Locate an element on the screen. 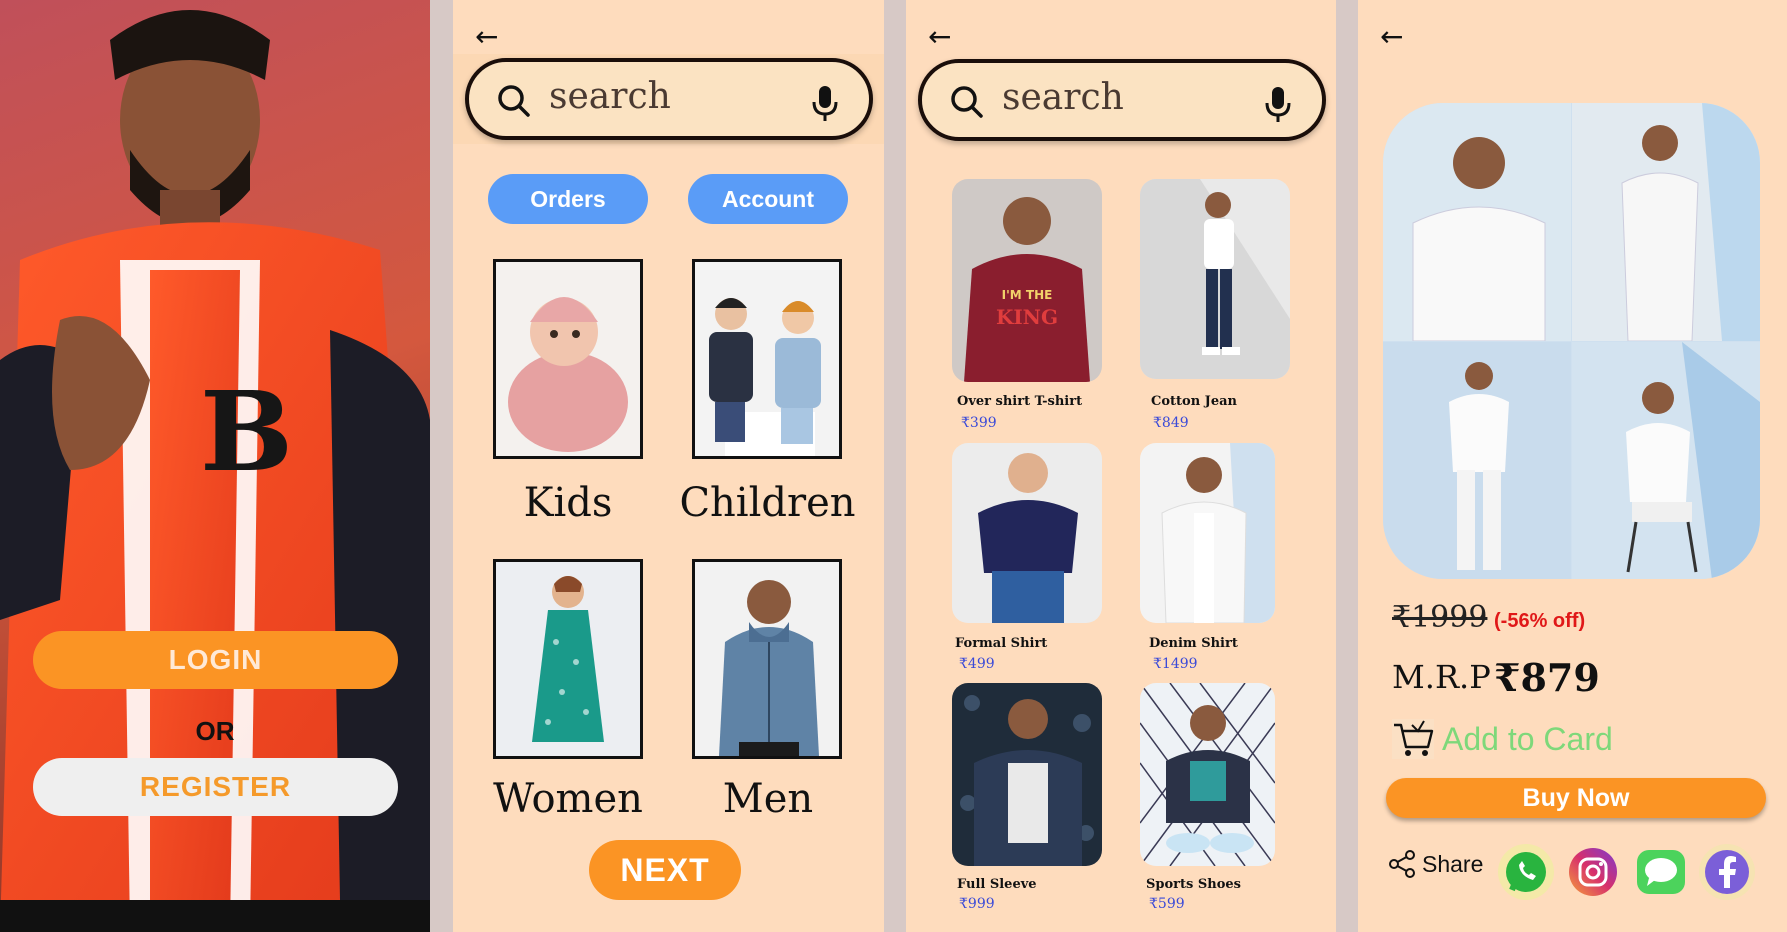 This screenshot has width=1787, height=932. or-divider-label: OR is located at coordinates (215, 731).